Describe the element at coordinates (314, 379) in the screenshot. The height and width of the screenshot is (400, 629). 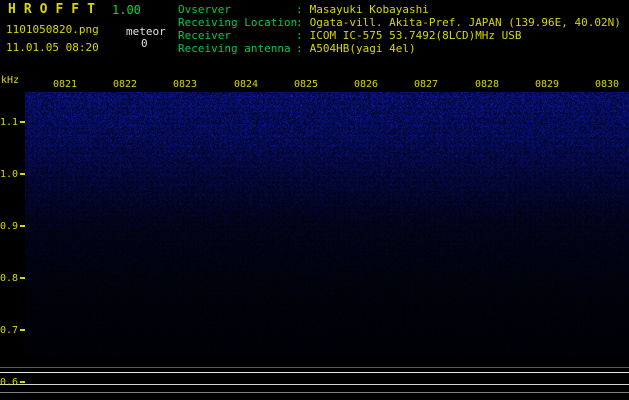
I see `signal-level-panel` at that location.